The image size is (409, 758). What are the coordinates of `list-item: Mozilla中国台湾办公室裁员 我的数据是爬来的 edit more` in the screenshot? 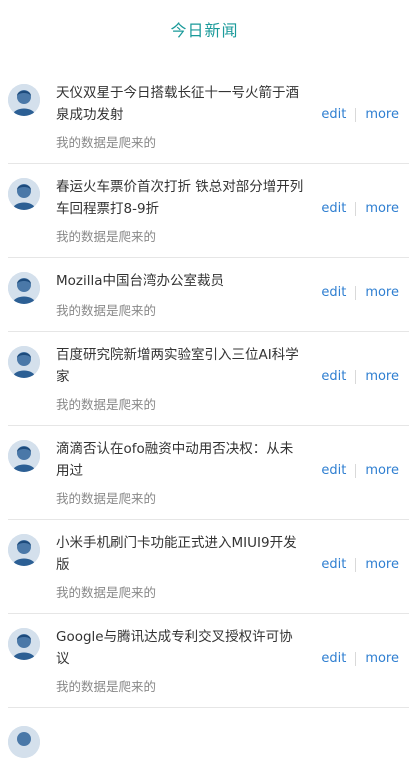 It's located at (208, 295).